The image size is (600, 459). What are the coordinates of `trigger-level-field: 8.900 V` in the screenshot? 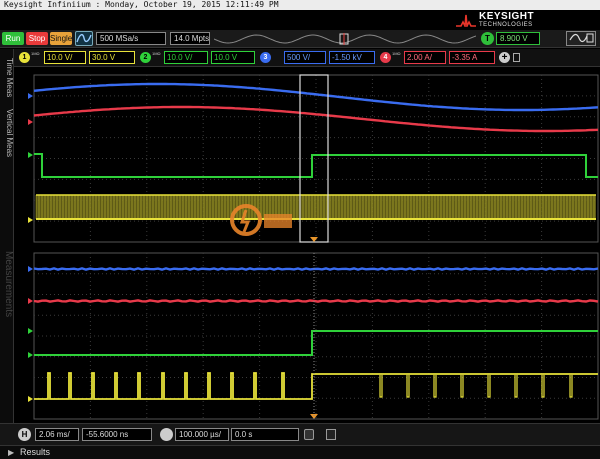 It's located at (518, 38).